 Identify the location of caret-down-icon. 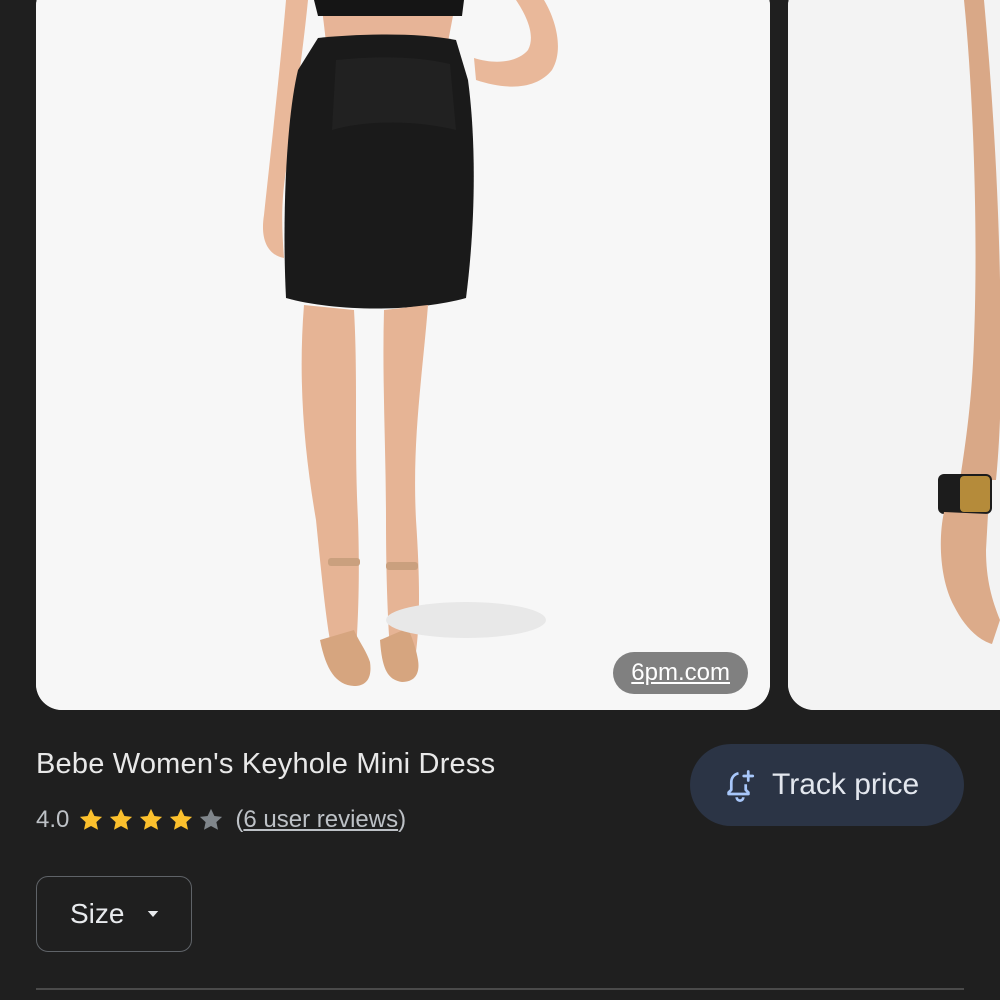
(153, 914).